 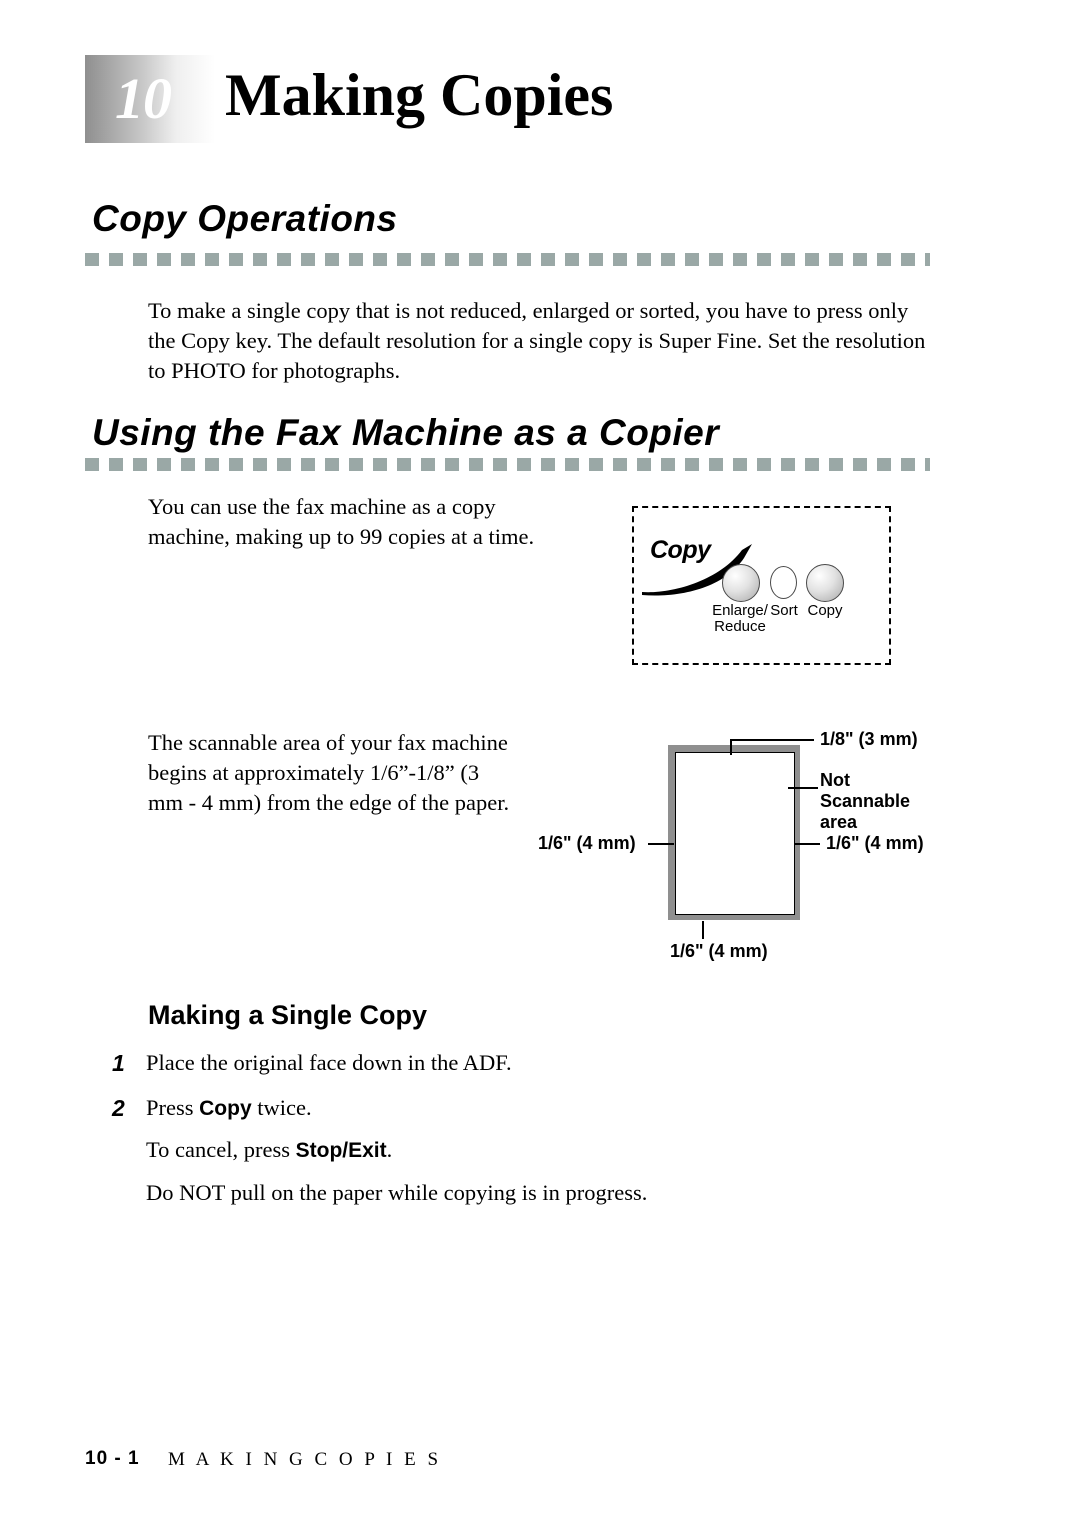 What do you see at coordinates (761, 585) in the screenshot?
I see `control-panel-figure: Copy Enlarge/ Reduce Sort Copy` at bounding box center [761, 585].